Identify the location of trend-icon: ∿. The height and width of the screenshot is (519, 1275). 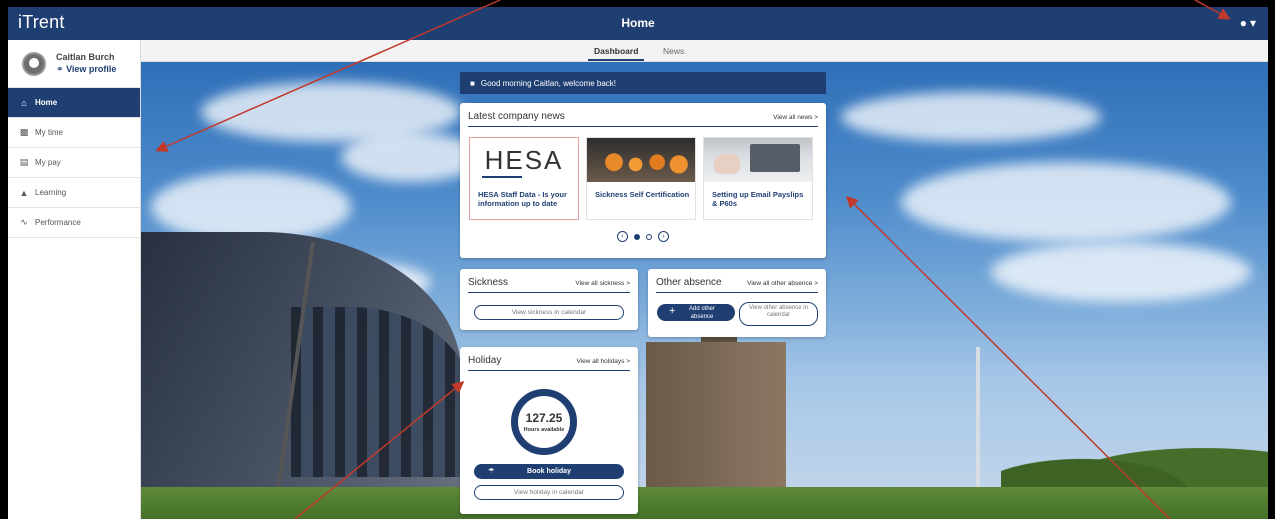
(24, 222).